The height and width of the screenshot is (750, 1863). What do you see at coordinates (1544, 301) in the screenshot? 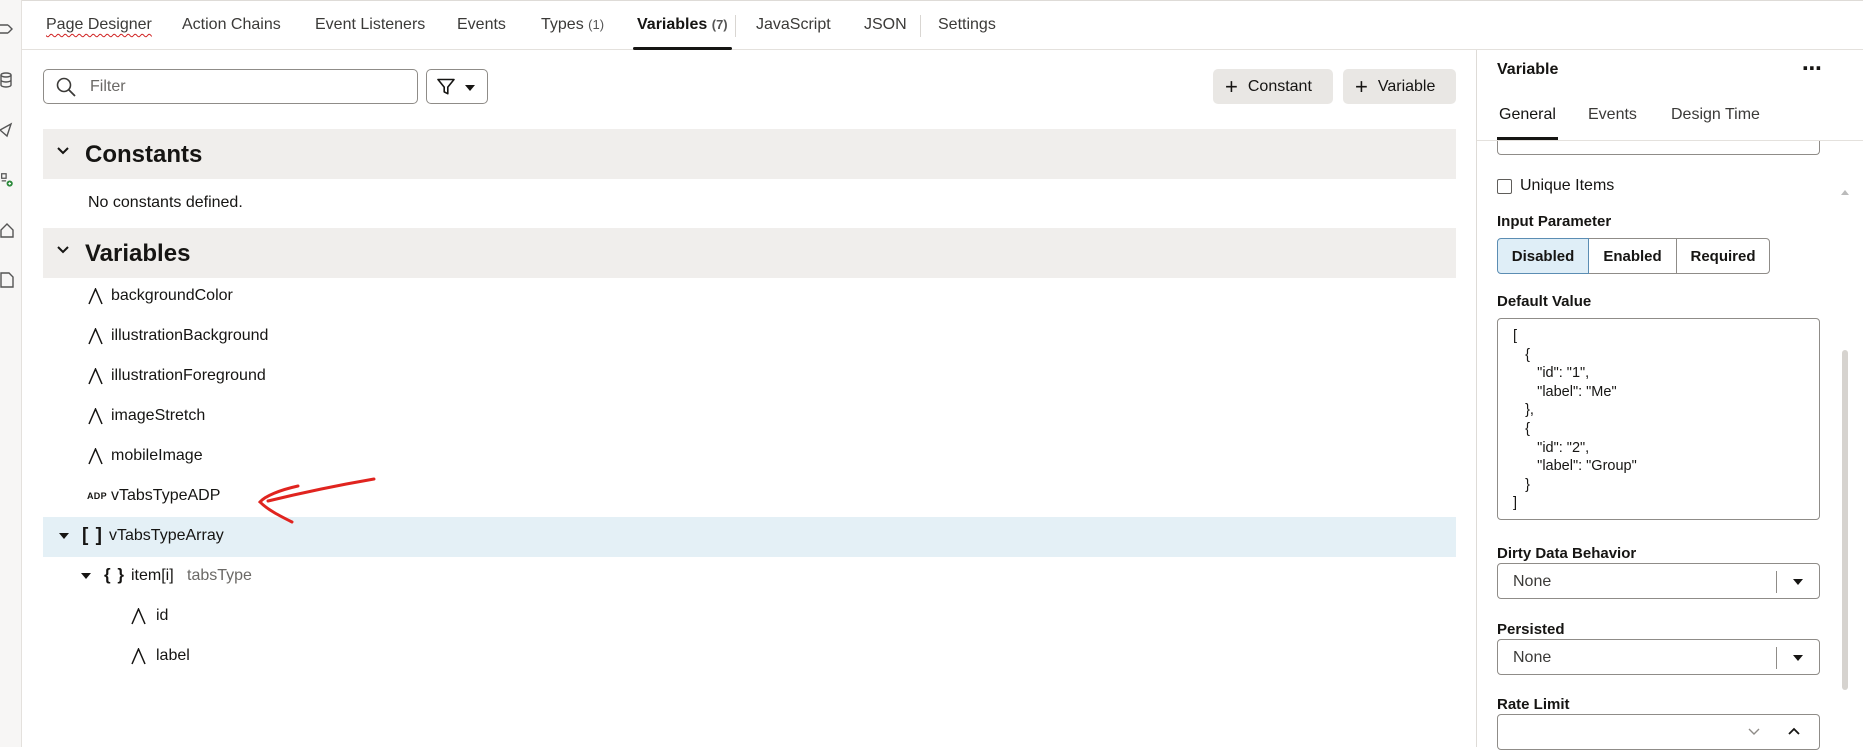
I see `default-value-label: Default Value` at bounding box center [1544, 301].